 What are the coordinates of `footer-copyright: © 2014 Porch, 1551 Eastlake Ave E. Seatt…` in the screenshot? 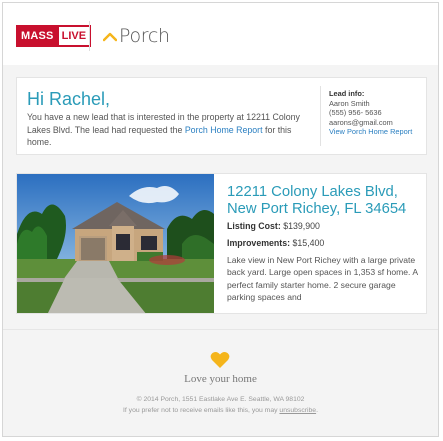 It's located at (220, 399).